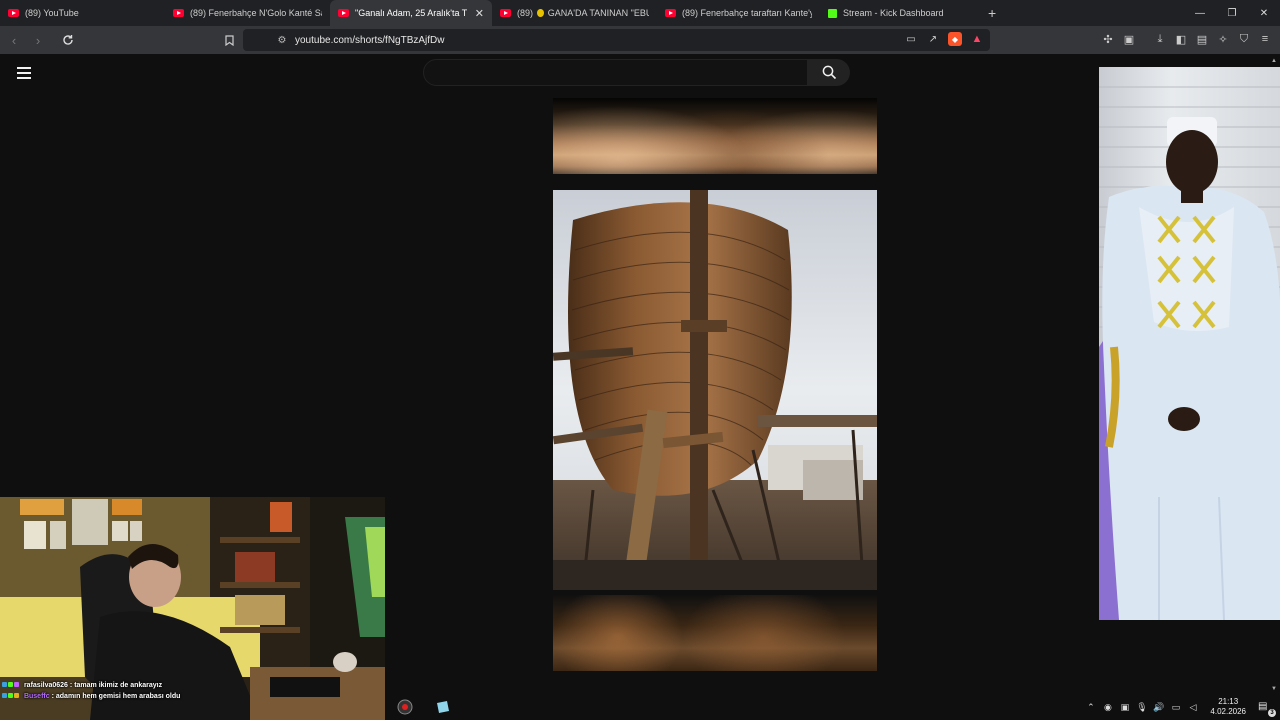 This screenshot has height=720, width=1280. Describe the element at coordinates (479, 13) in the screenshot. I see `tab-close-icon: ✕` at that location.